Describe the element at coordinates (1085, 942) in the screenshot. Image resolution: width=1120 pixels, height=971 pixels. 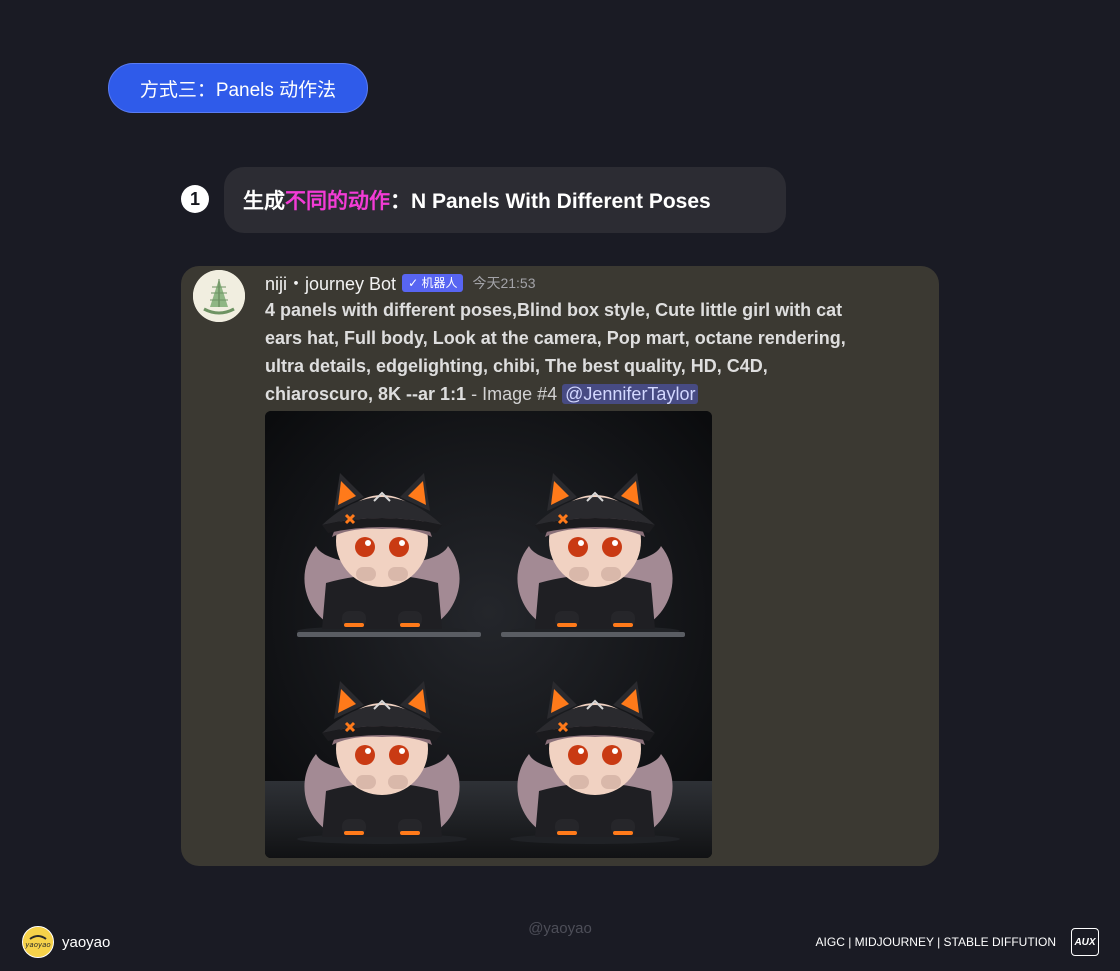
I see `aux-logo: AUX` at that location.